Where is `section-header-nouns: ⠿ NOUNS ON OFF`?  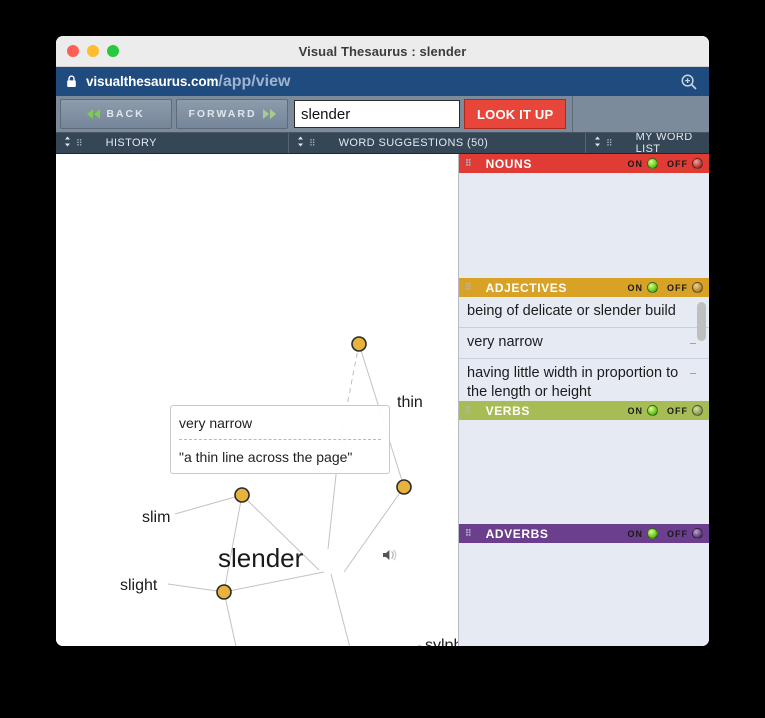 section-header-nouns: ⠿ NOUNS ON OFF is located at coordinates (584, 163).